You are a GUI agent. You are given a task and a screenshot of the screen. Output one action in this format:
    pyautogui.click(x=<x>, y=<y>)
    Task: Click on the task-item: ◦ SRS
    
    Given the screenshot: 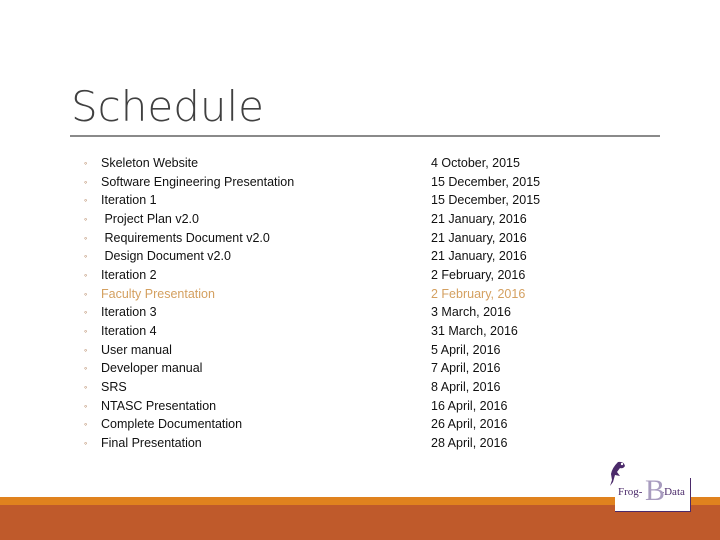 What is the action you would take?
    pyautogui.click(x=189, y=387)
    